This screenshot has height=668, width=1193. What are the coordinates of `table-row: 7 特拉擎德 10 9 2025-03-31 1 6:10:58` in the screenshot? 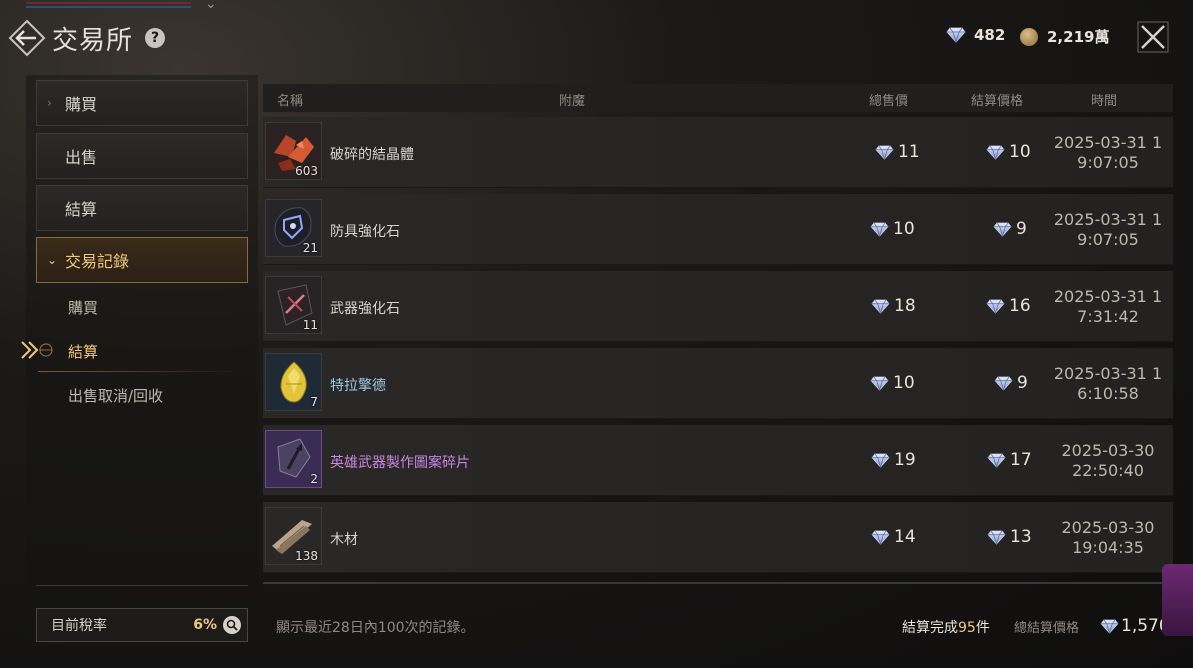 It's located at (718, 383).